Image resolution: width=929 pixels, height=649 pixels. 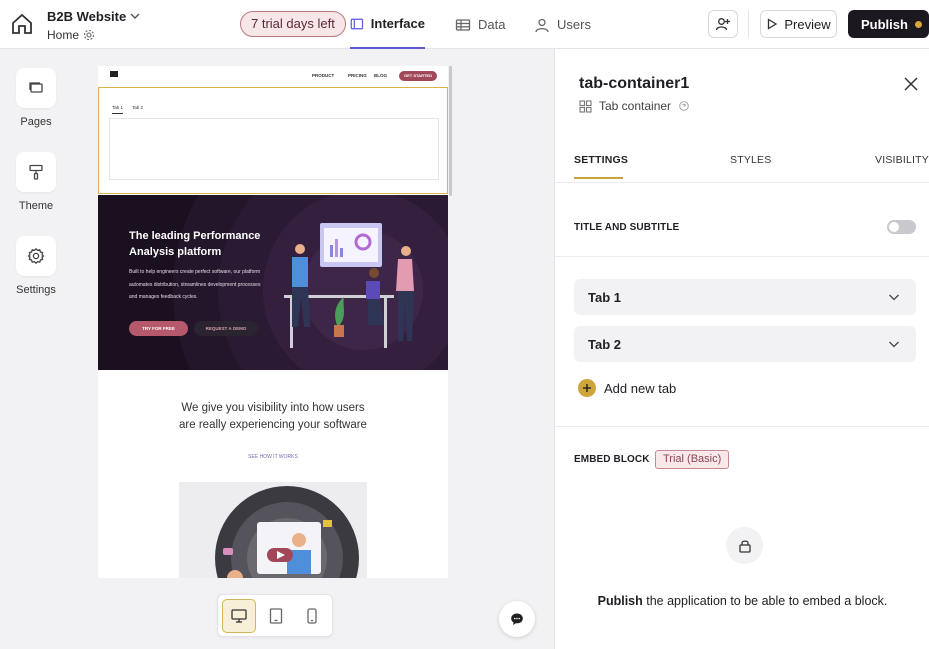 I want to click on rail-theme-label: Theme, so click(x=36, y=206).